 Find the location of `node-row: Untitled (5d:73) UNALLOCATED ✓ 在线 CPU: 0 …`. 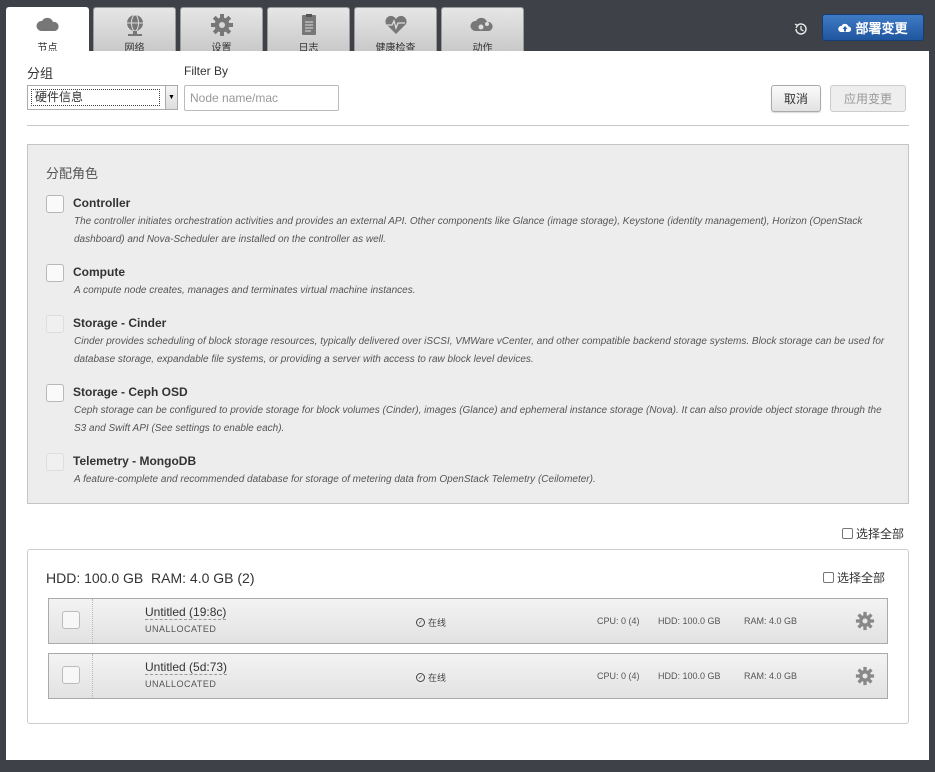

node-row: Untitled (5d:73) UNALLOCATED ✓ 在线 CPU: 0 … is located at coordinates (468, 676).